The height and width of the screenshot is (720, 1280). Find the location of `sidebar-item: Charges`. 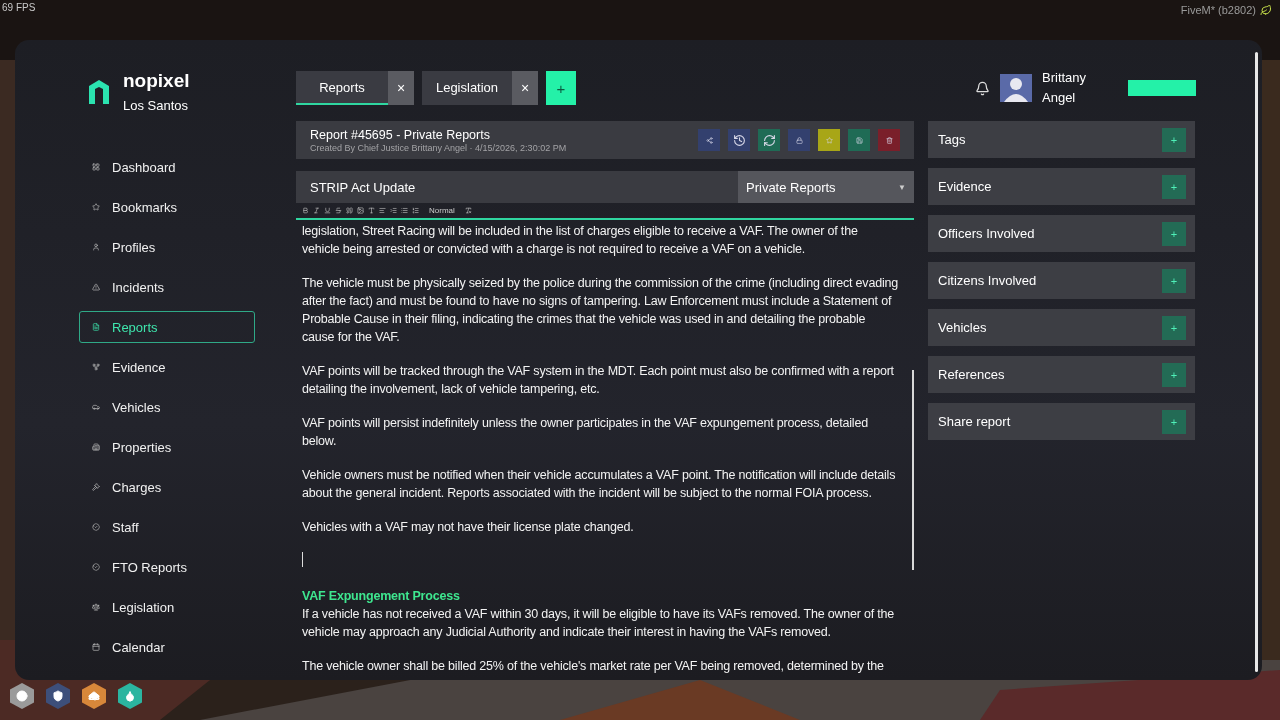

sidebar-item: Charges is located at coordinates (167, 487).